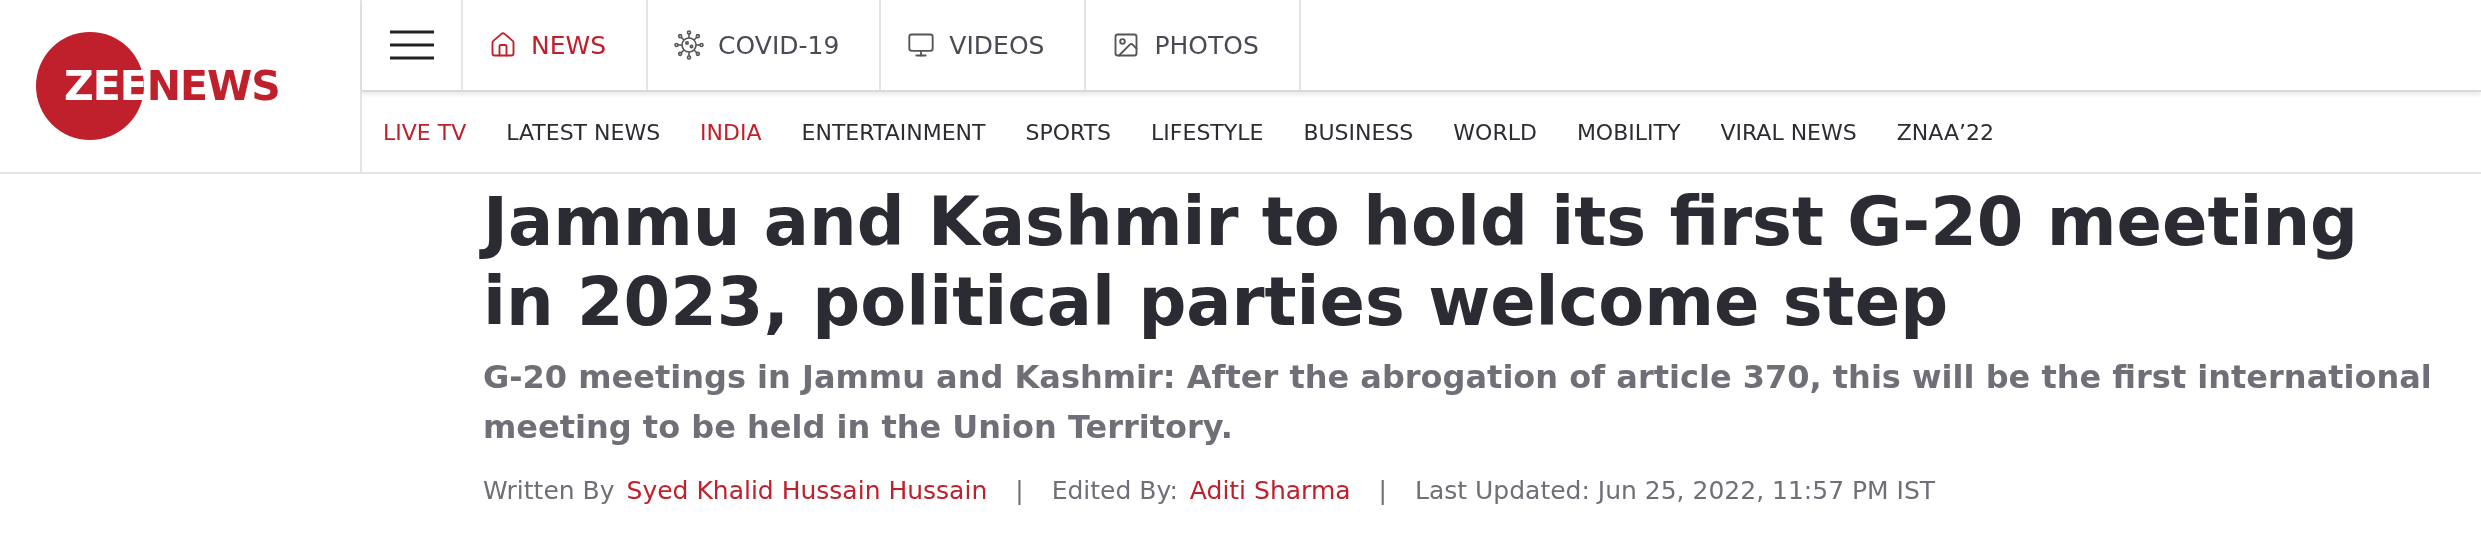 This screenshot has width=2481, height=551. Describe the element at coordinates (689, 45) in the screenshot. I see `virus-icon` at that location.